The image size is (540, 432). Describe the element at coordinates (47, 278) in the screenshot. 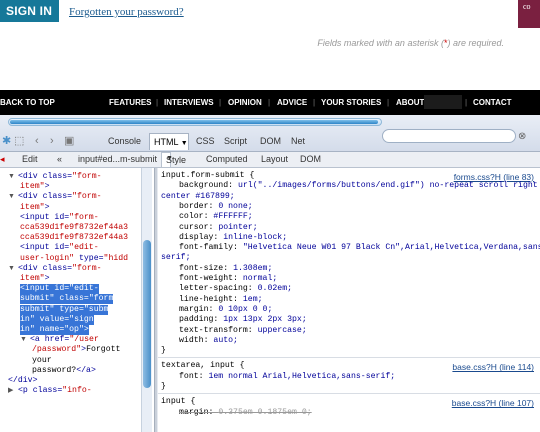

I see `tag-close: >` at that location.